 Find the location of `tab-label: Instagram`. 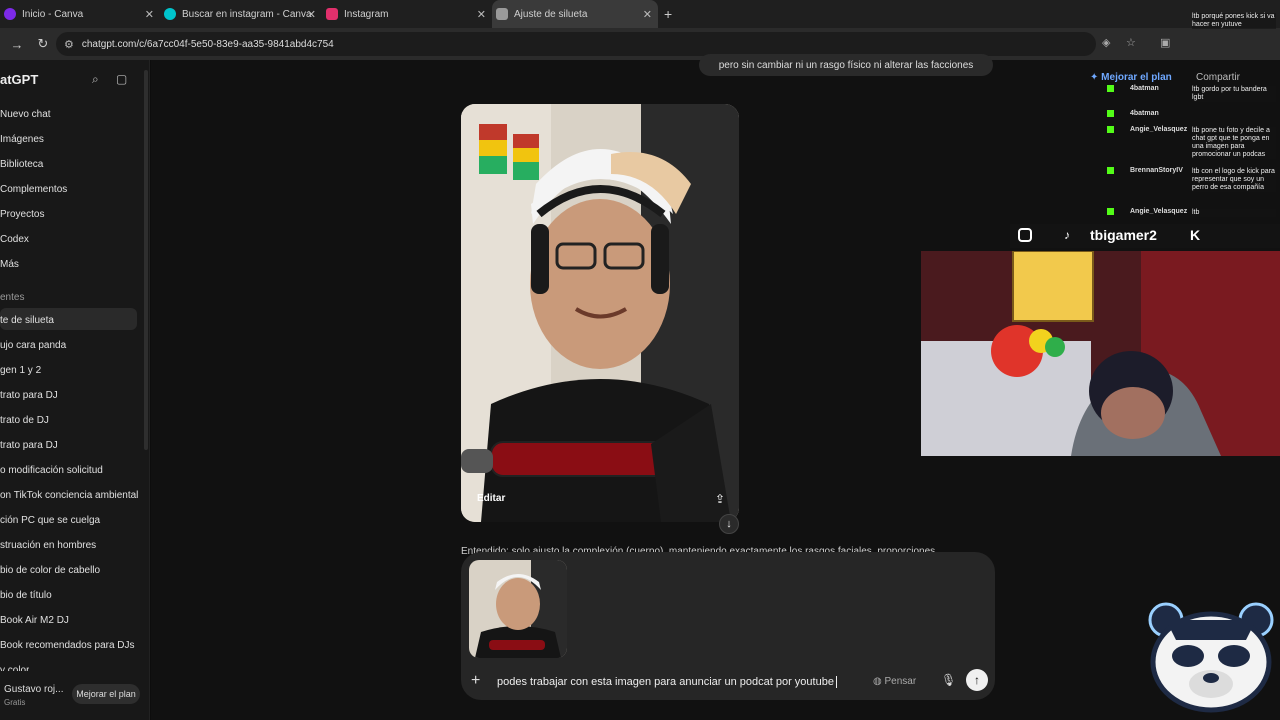

tab-label: Instagram is located at coordinates (366, 14).